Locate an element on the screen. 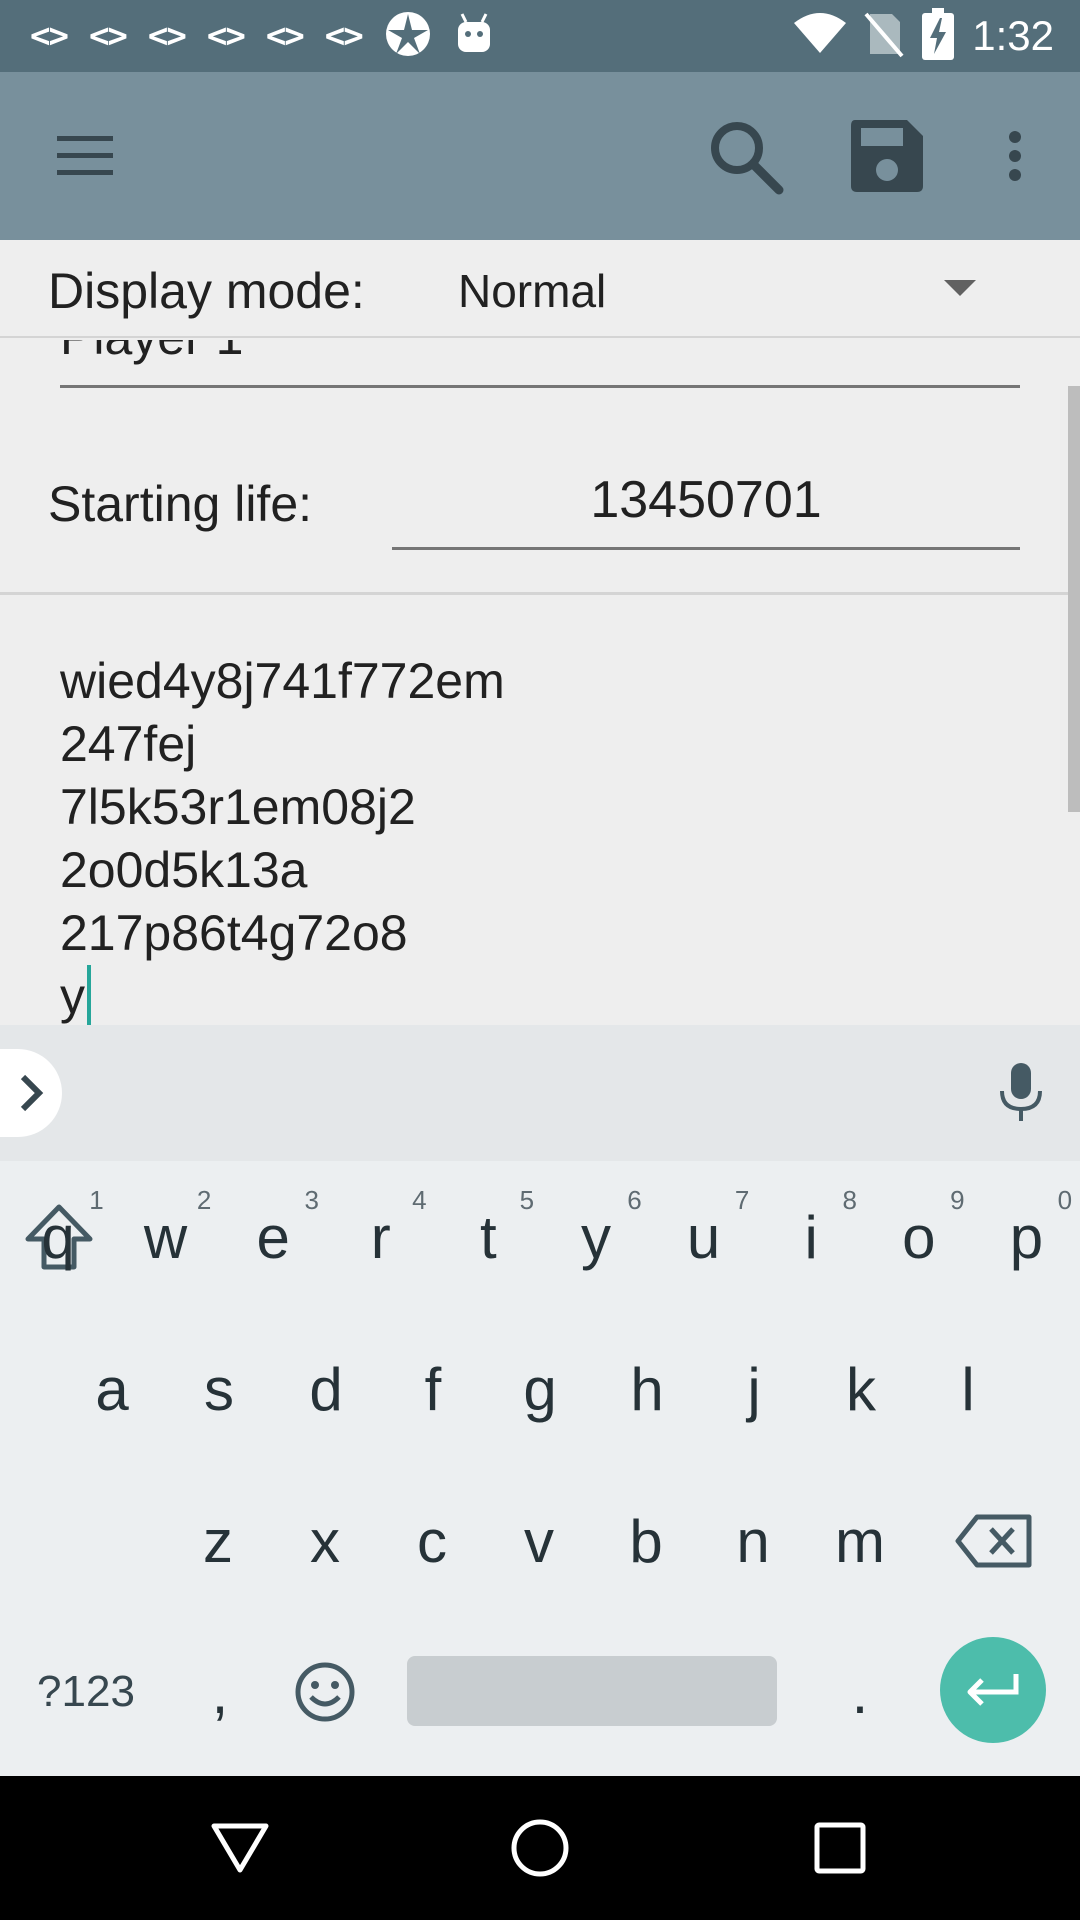  emoji-icon is located at coordinates (325, 1692).